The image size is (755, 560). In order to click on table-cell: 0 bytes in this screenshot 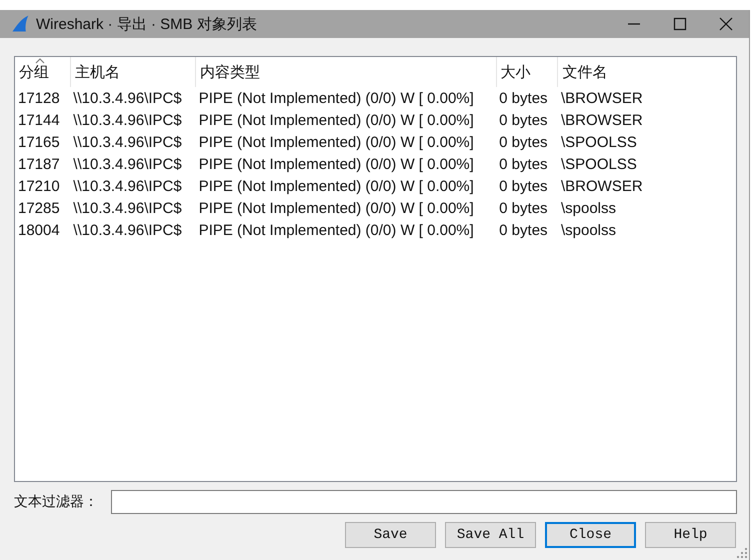, I will do `click(527, 98)`.